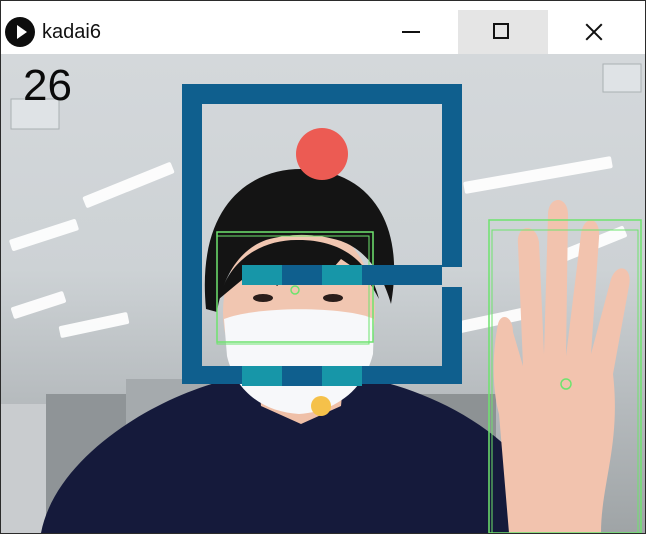 This screenshot has height=534, width=646. I want to click on maximize-button, so click(503, 32).